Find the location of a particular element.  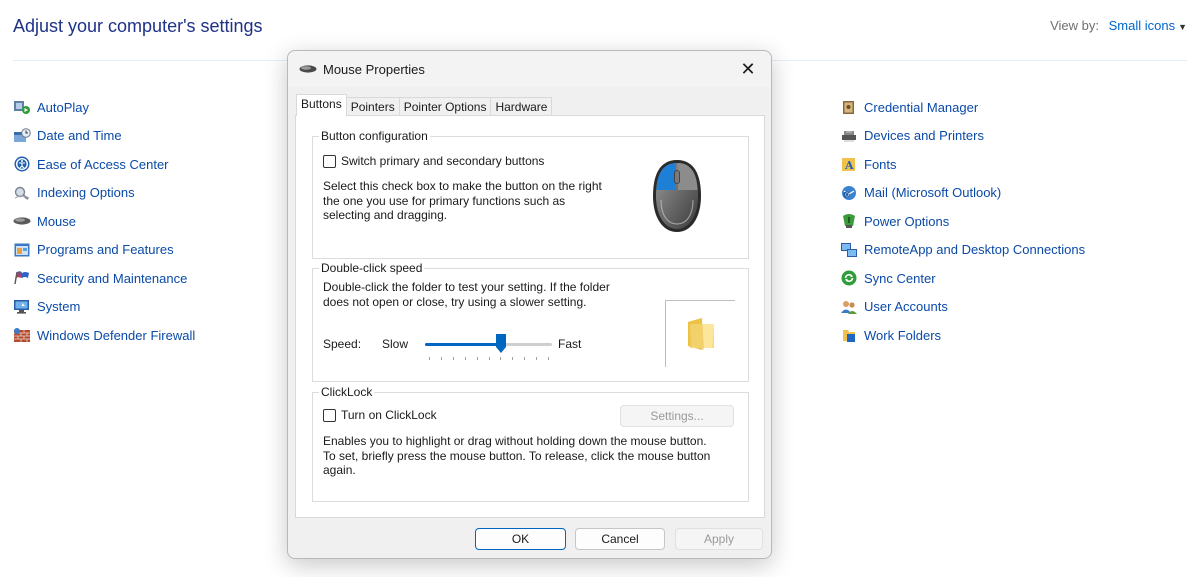

slow-label: Slow is located at coordinates (395, 344).